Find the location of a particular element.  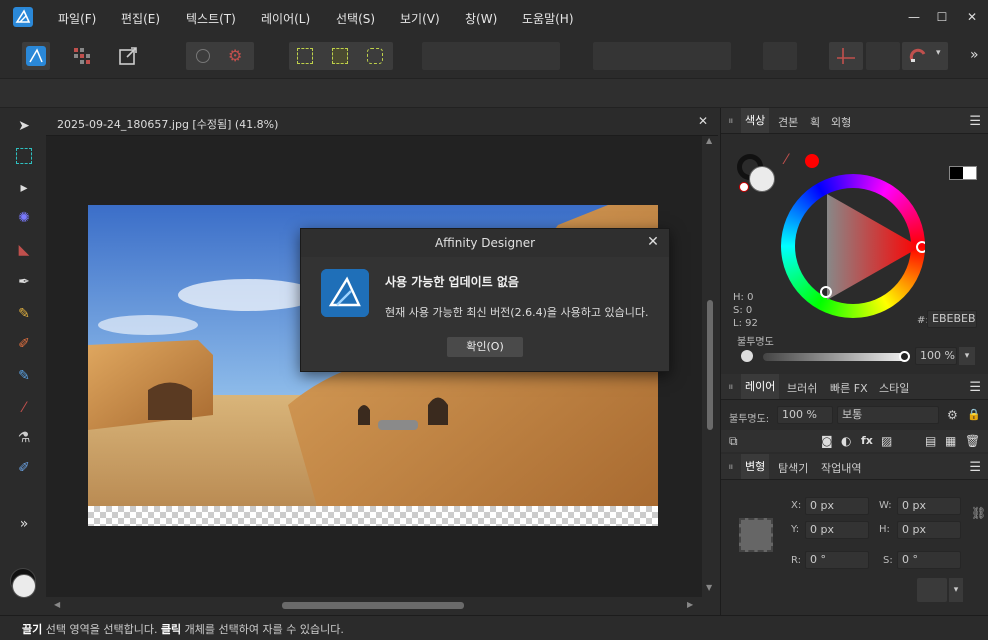

node-tool-icon: ▸ is located at coordinates (24, 188).